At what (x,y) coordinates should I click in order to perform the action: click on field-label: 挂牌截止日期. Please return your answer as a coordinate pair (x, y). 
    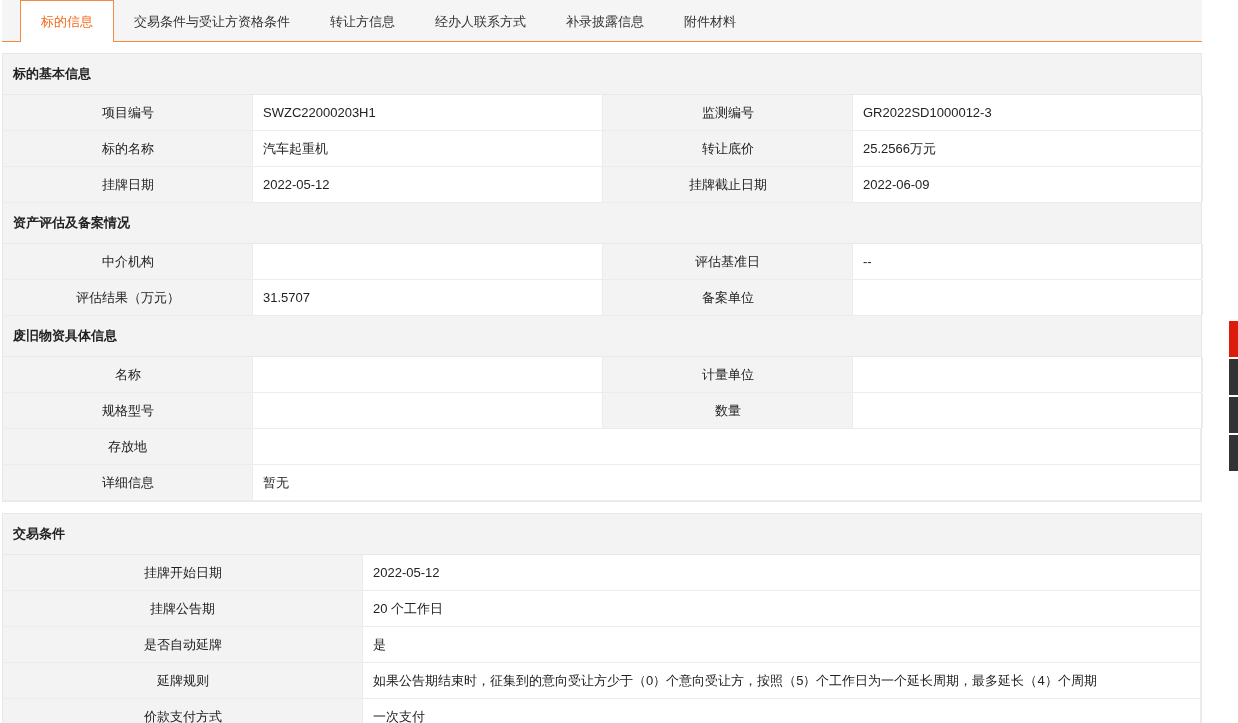
    Looking at the image, I should click on (728, 184).